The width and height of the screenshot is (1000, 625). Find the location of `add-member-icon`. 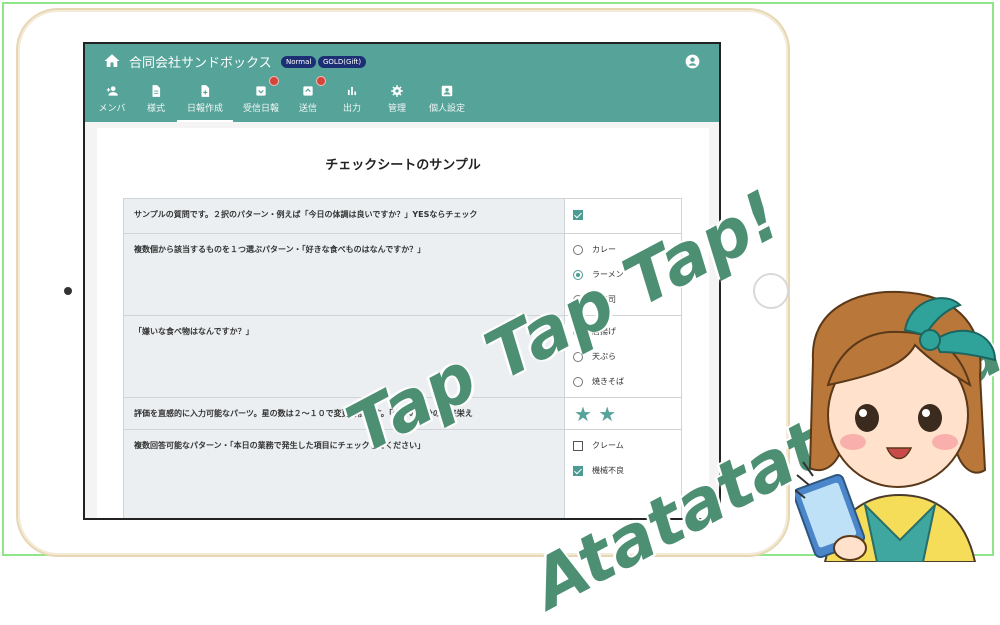

add-member-icon is located at coordinates (112, 91).